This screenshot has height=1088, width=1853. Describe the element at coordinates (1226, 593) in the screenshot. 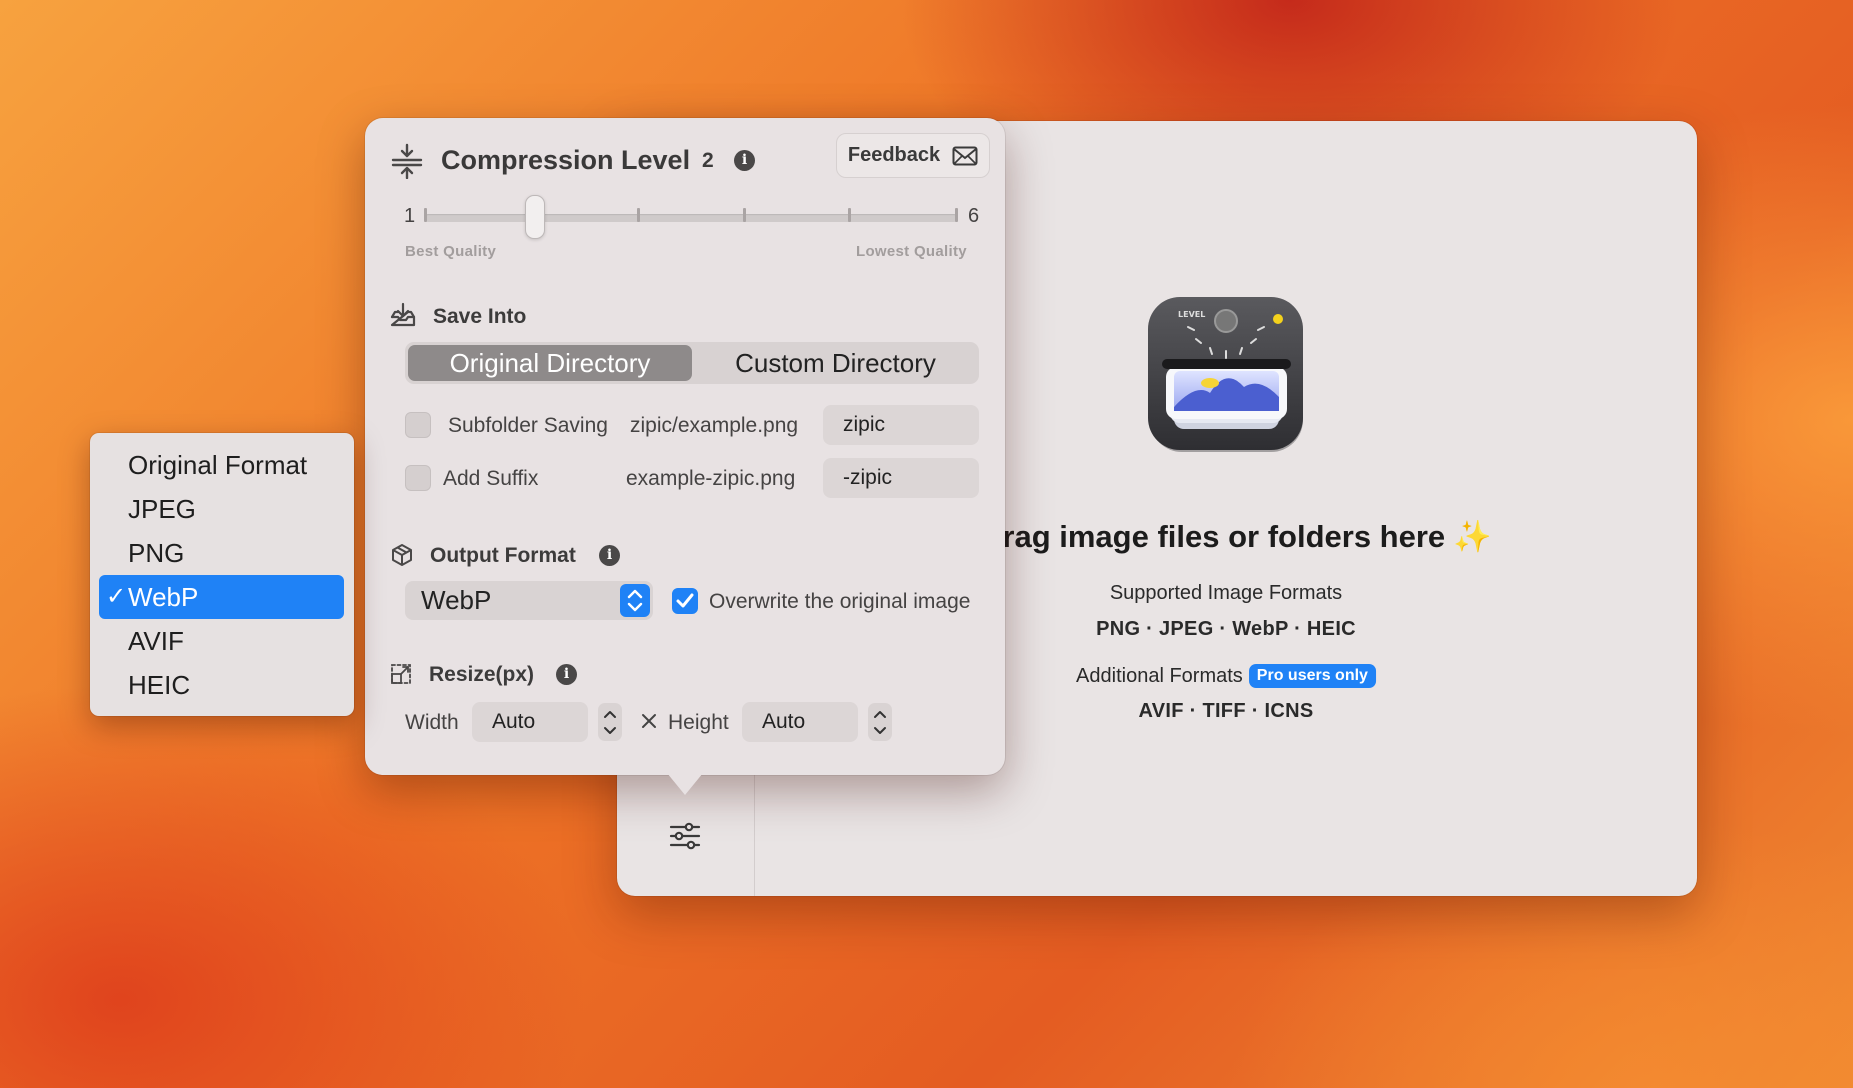

I see `supported-formats-label: Supported Image Formats` at that location.